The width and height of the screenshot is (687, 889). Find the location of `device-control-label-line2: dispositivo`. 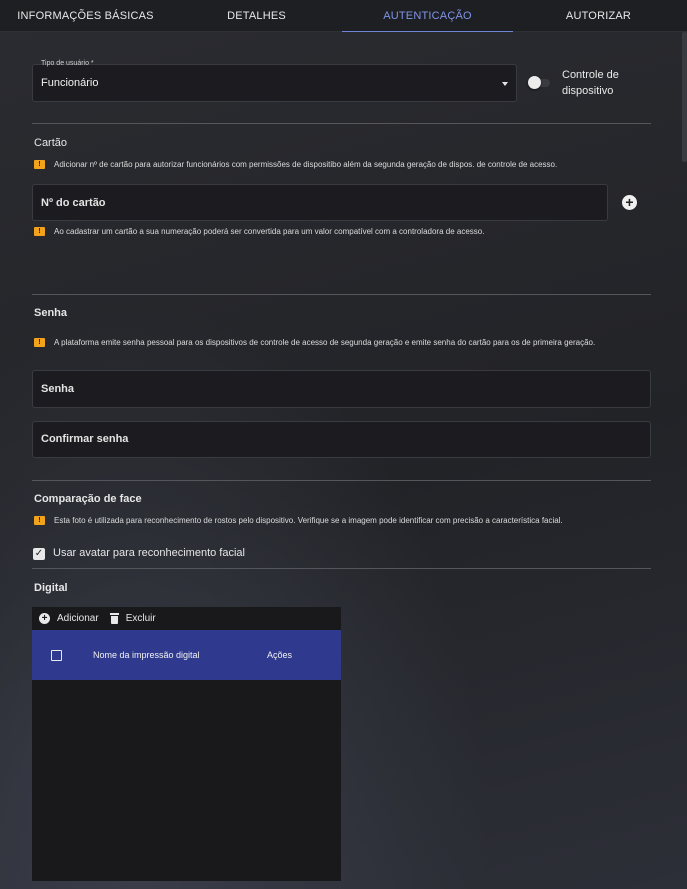

device-control-label-line2: dispositivo is located at coordinates (588, 91).